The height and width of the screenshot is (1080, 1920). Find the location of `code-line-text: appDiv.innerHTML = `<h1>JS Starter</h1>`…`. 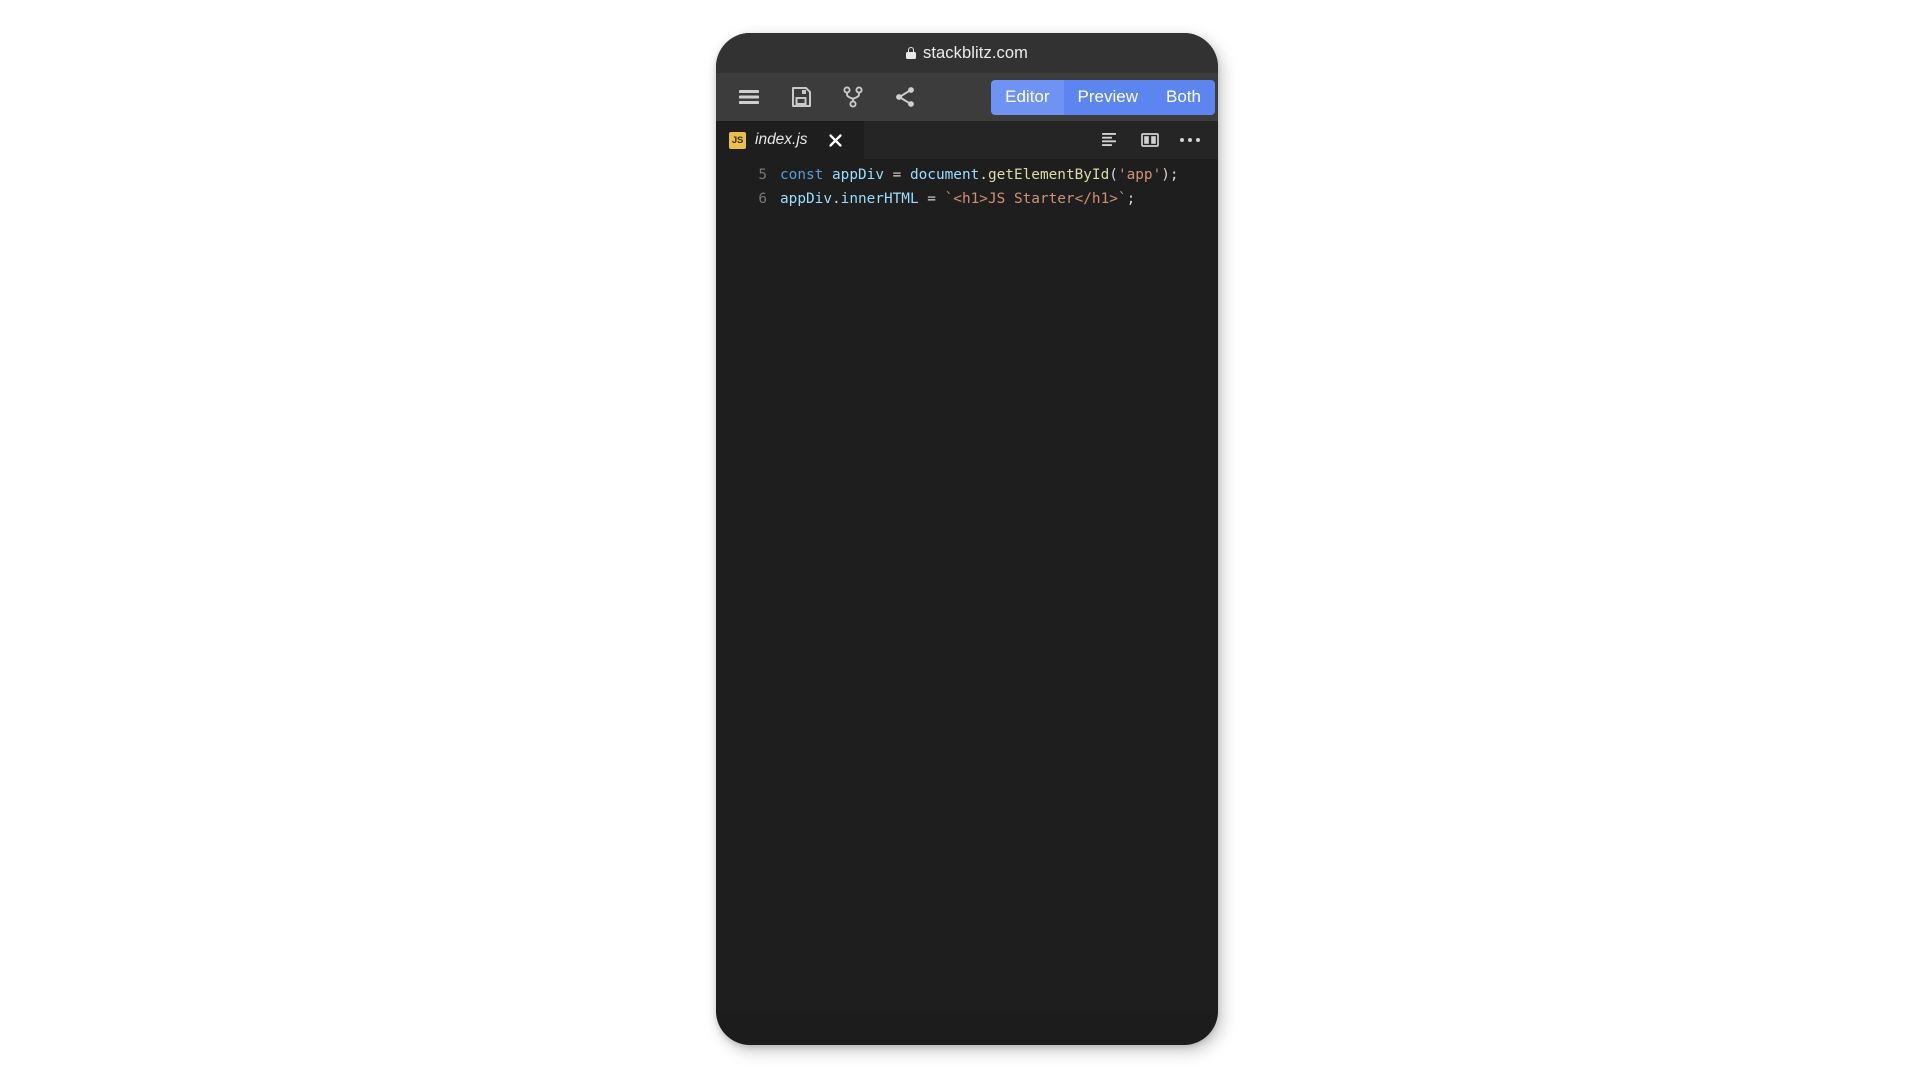

code-line-text: appDiv.innerHTML = `<h1>JS Starter</h1>`… is located at coordinates (999, 199).